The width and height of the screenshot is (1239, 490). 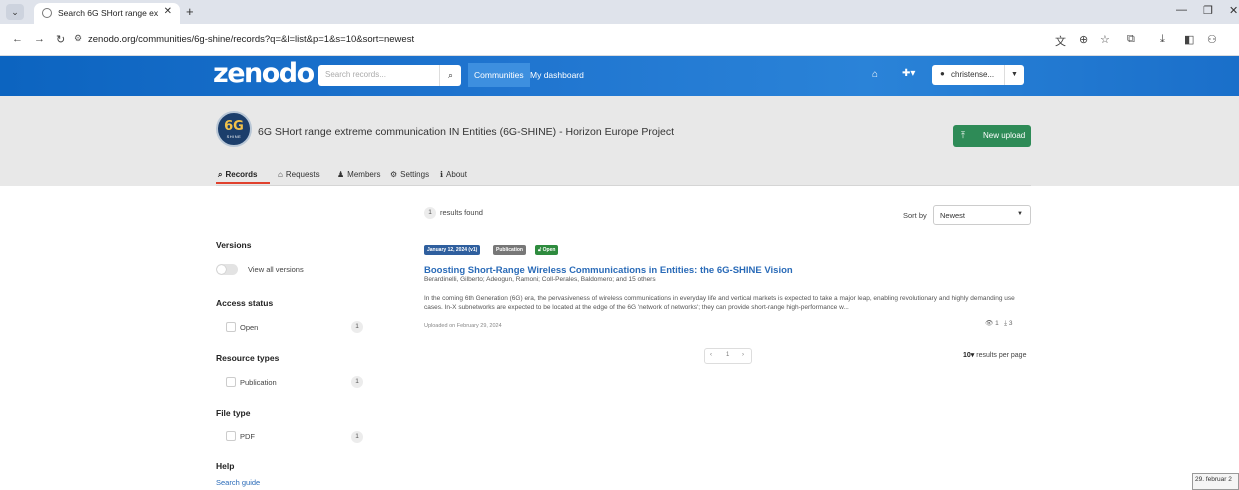 I want to click on tab-members: ♟ Members, so click(x=359, y=174).